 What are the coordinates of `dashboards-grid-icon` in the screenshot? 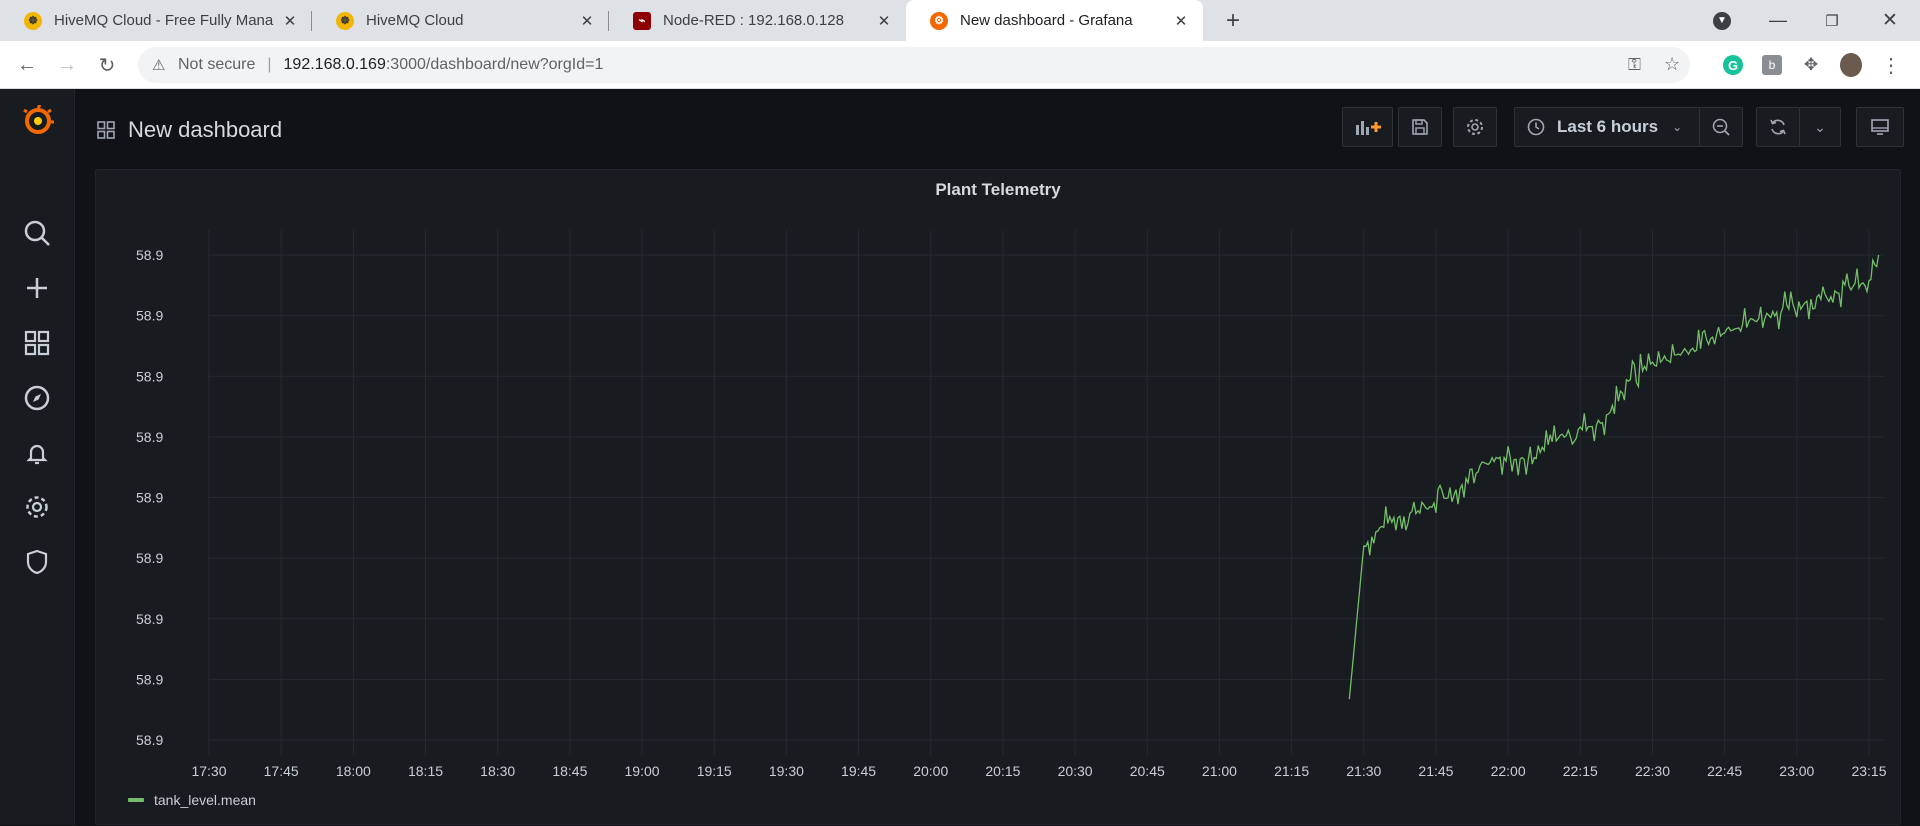 It's located at (37, 343).